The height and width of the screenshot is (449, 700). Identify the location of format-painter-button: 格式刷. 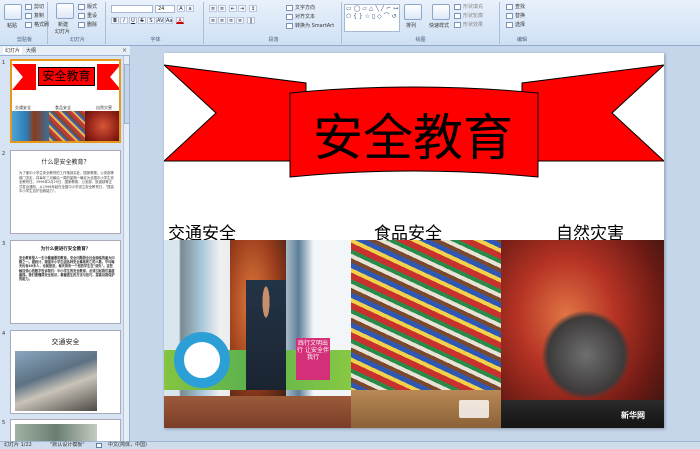
(37, 24).